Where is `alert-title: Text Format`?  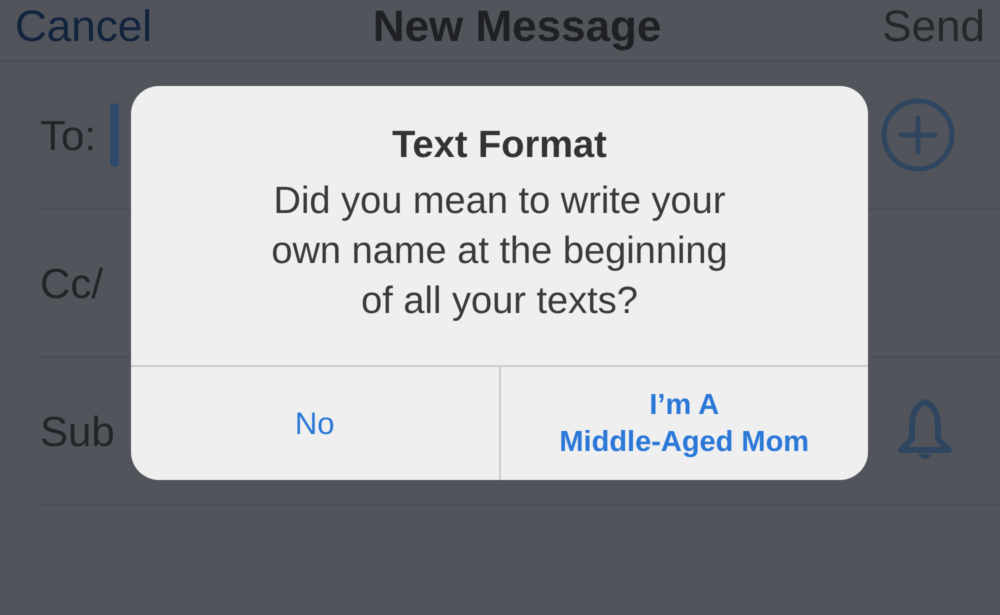
alert-title: Text Format is located at coordinates (499, 145).